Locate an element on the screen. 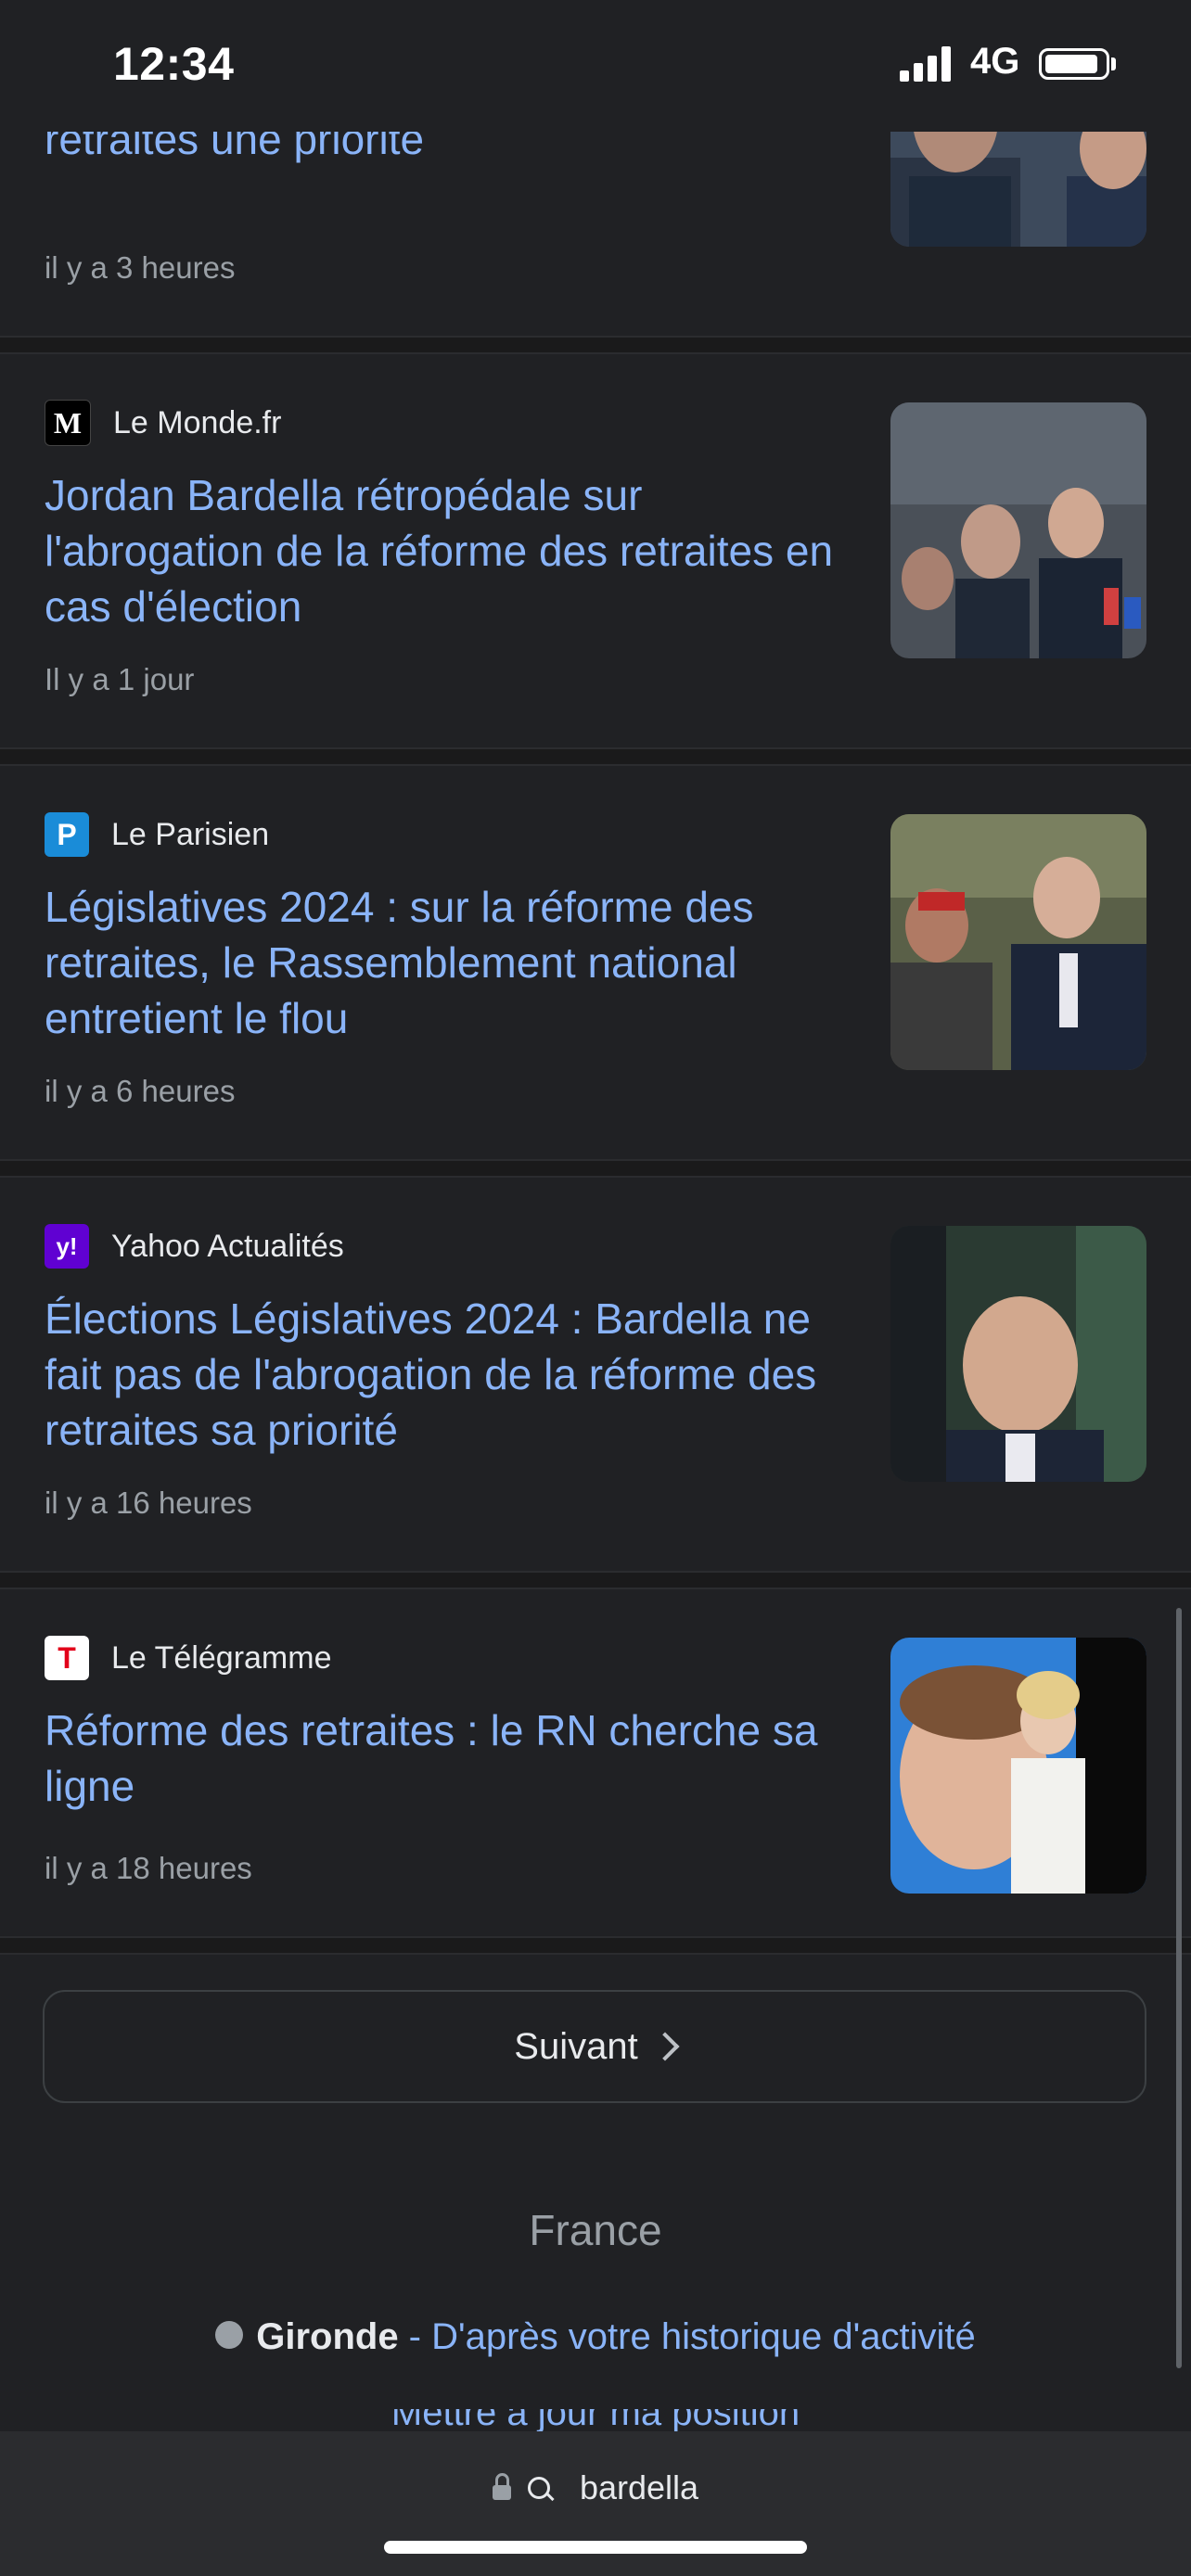 The width and height of the screenshot is (1191, 2576). next-label: Suivant is located at coordinates (576, 2046).